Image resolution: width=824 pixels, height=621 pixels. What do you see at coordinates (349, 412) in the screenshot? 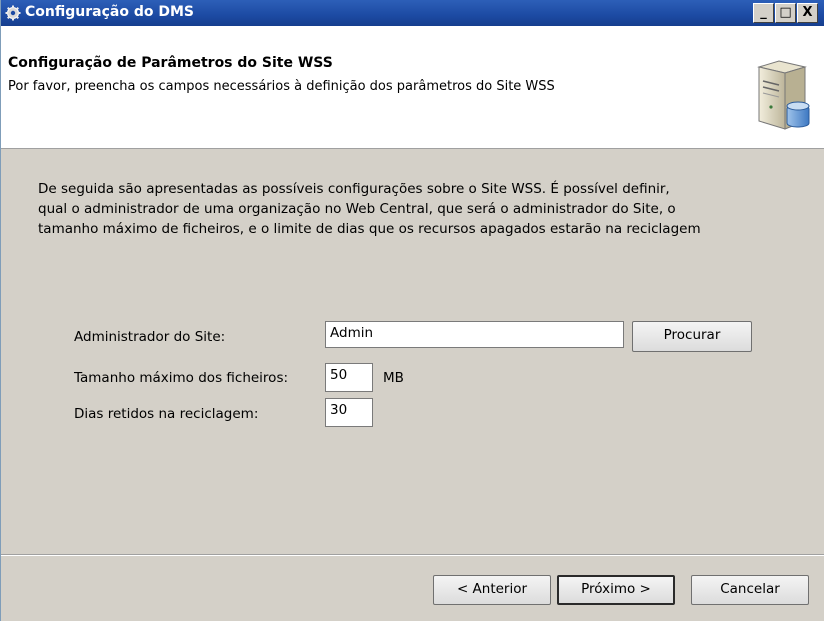
I see `retention-field: 30` at bounding box center [349, 412].